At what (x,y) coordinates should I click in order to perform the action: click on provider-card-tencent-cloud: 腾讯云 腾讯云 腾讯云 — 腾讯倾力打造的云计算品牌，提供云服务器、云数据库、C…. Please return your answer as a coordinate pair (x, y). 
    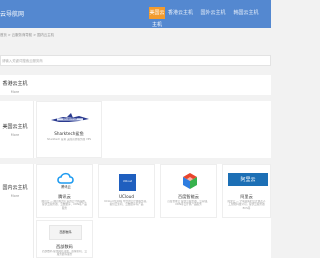
    Looking at the image, I should click on (64, 191).